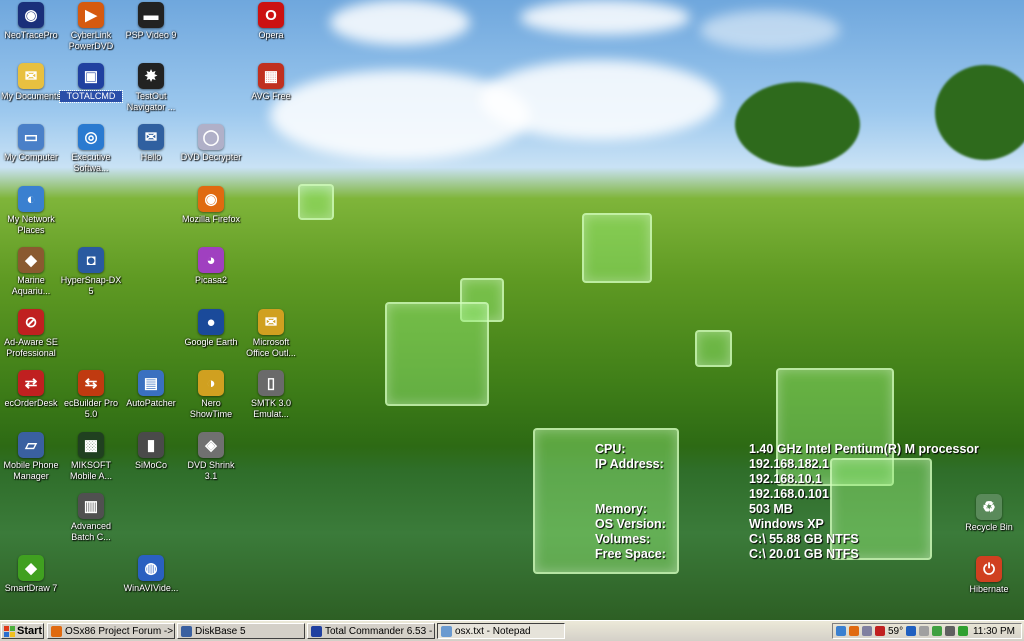  What do you see at coordinates (271, 35) in the screenshot?
I see `desktop-icon-label: Opera` at bounding box center [271, 35].